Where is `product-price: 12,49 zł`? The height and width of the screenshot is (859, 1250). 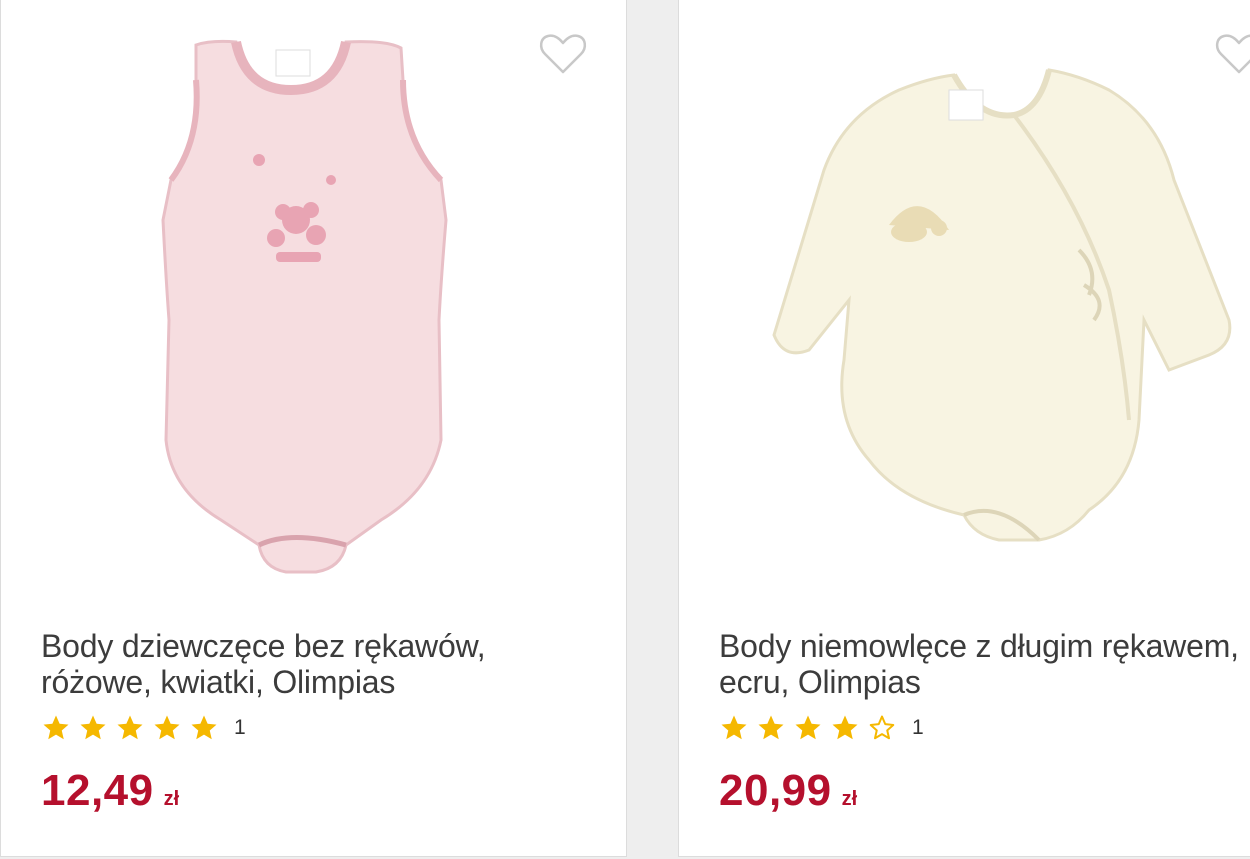 product-price: 12,49 zł is located at coordinates (110, 791).